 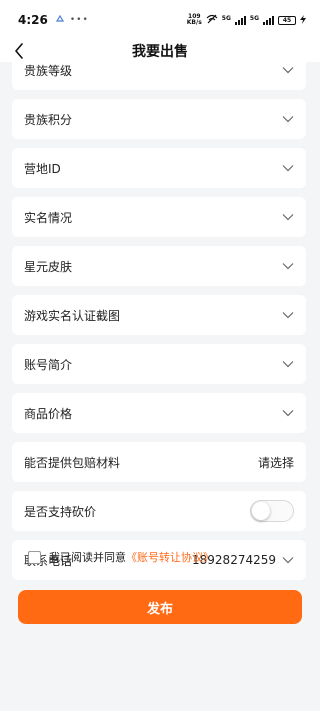 I want to click on agreement-text: 我已阅读并同意, so click(x=87, y=557).